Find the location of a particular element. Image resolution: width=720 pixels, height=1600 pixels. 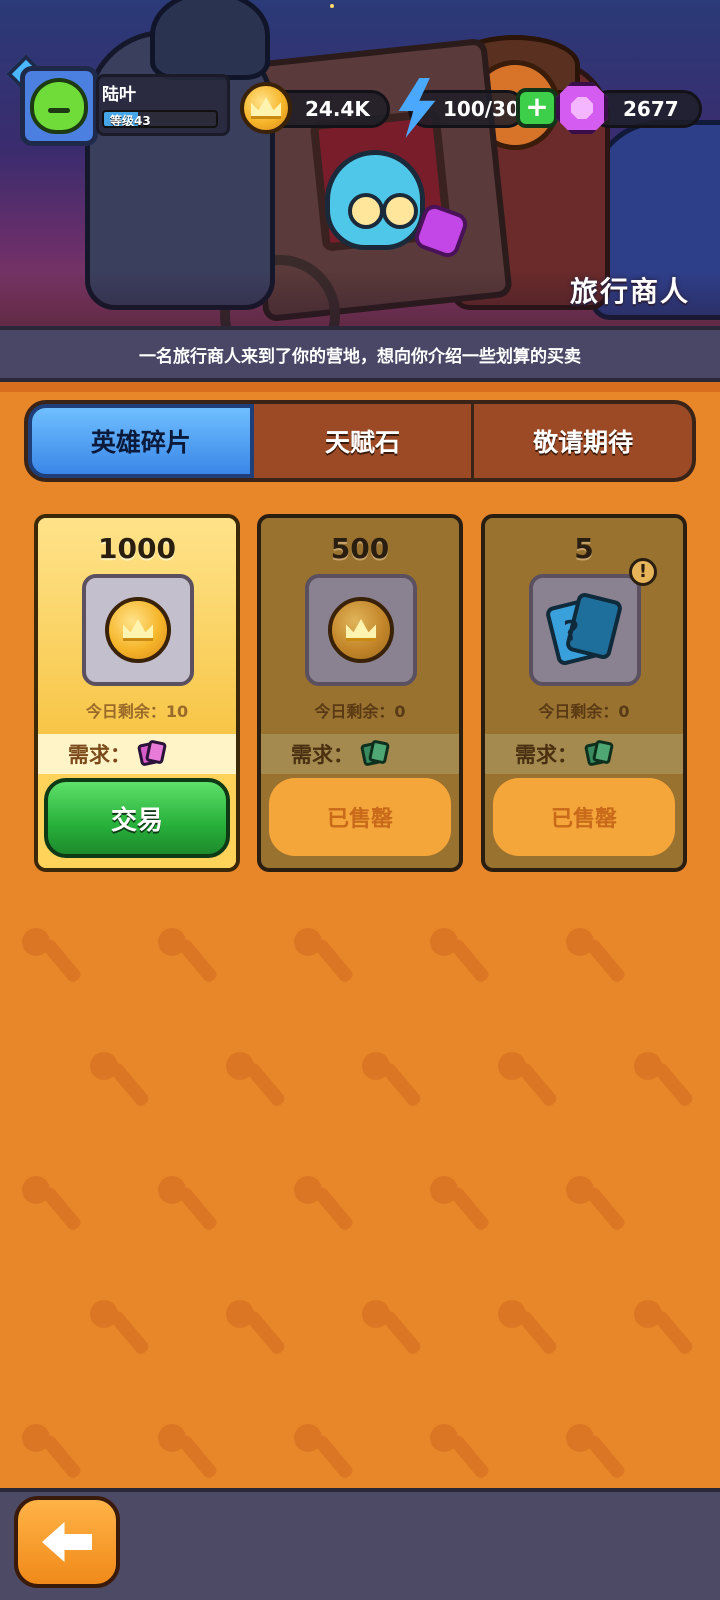

offer-card: 5 ? ! 今日剩余：0 需求： 已售罄 is located at coordinates (584, 693).